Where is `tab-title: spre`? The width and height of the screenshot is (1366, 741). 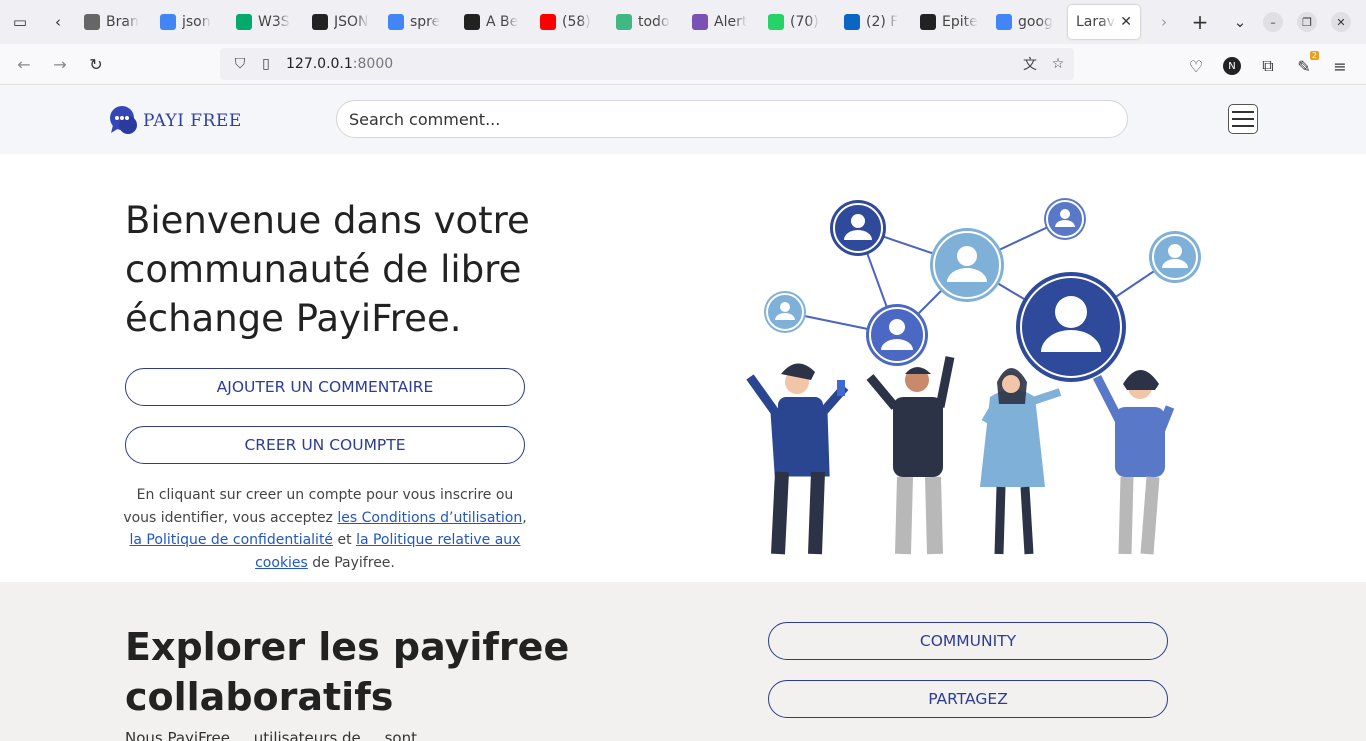 tab-title: spre is located at coordinates (425, 22).